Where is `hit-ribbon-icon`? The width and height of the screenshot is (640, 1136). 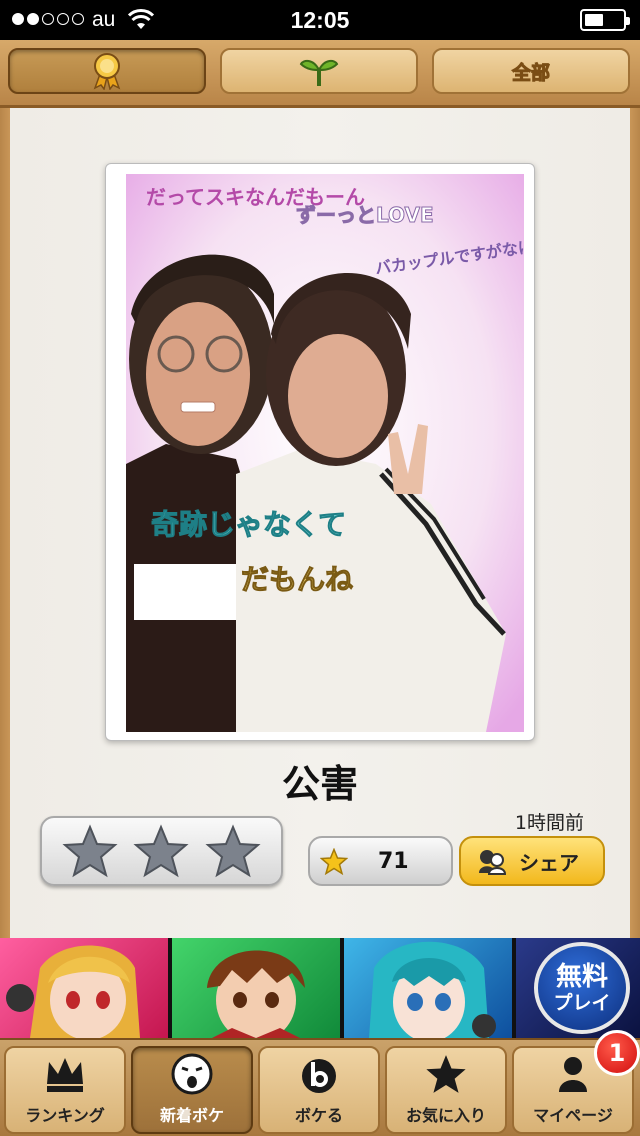 hit-ribbon-icon is located at coordinates (107, 71).